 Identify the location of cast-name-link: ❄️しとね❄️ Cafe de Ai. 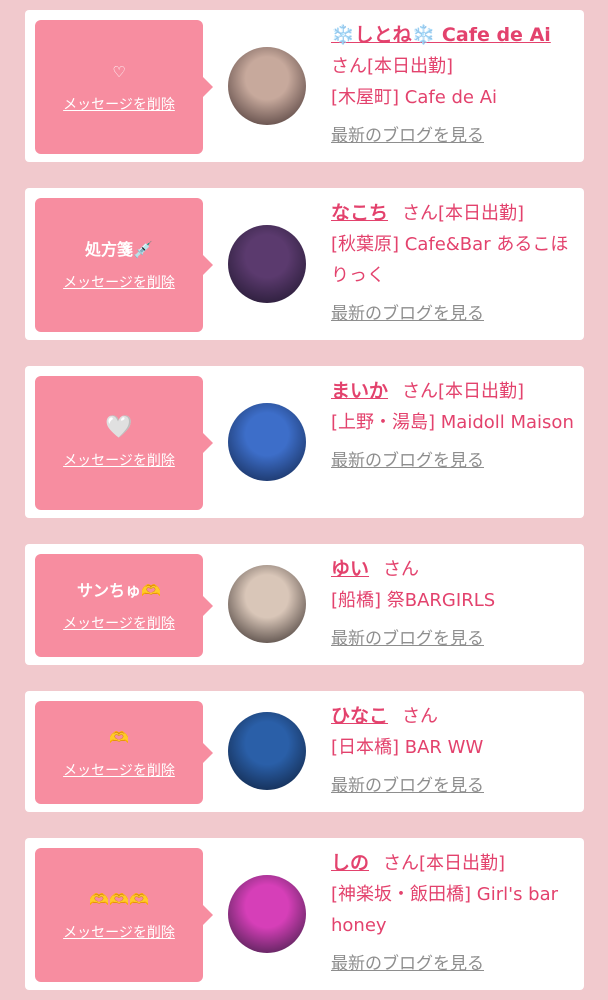
(441, 35).